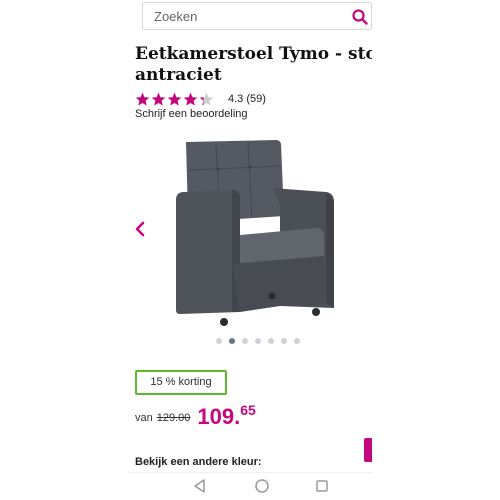 The image size is (500, 500). Describe the element at coordinates (261, 341) in the screenshot. I see `image-pagination` at that location.